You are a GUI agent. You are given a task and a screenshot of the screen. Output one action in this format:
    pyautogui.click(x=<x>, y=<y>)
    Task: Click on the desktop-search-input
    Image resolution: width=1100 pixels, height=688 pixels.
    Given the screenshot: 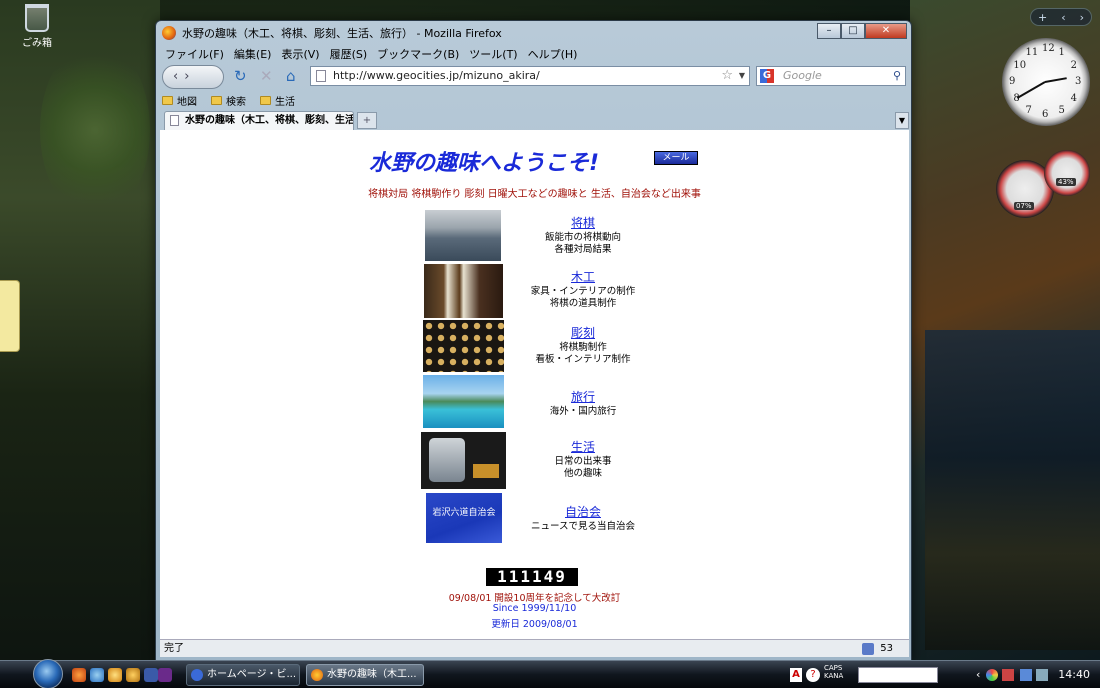 What is the action you would take?
    pyautogui.click(x=898, y=675)
    